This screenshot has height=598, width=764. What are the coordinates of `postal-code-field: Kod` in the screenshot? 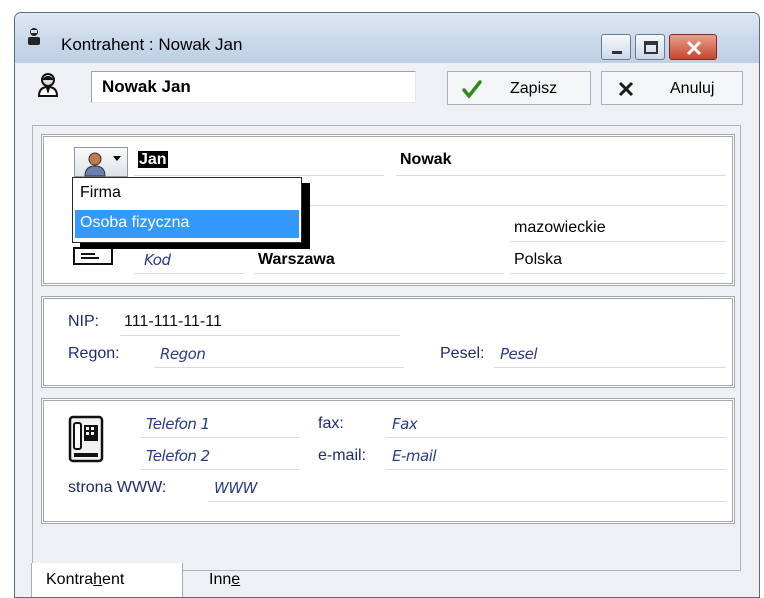 It's located at (157, 260).